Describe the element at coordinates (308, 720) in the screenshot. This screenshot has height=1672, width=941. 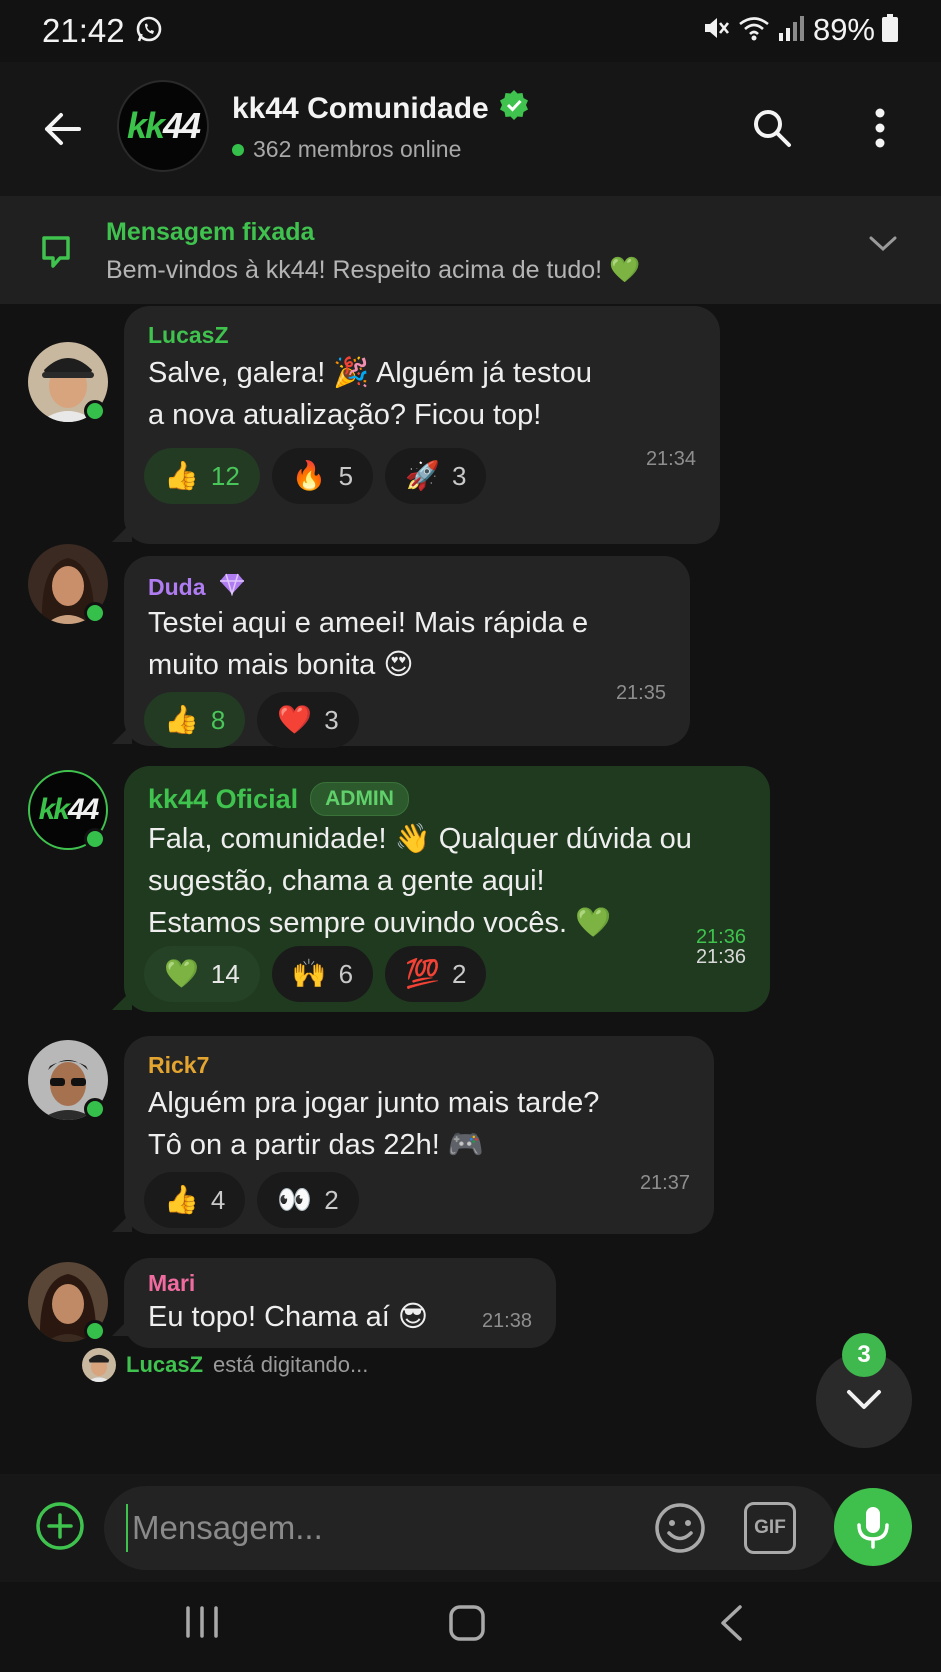
I see `reaction-chip: ❤️ 3` at that location.